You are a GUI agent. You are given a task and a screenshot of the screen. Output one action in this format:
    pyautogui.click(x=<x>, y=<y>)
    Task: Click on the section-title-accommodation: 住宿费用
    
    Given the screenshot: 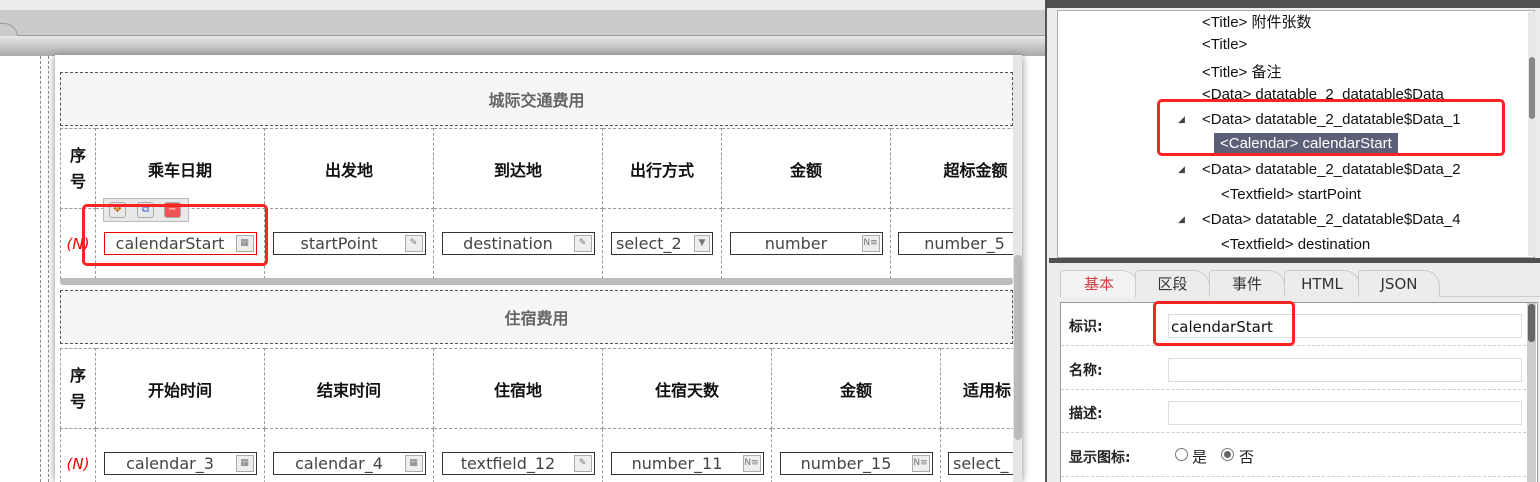 What is the action you would take?
    pyautogui.click(x=536, y=317)
    